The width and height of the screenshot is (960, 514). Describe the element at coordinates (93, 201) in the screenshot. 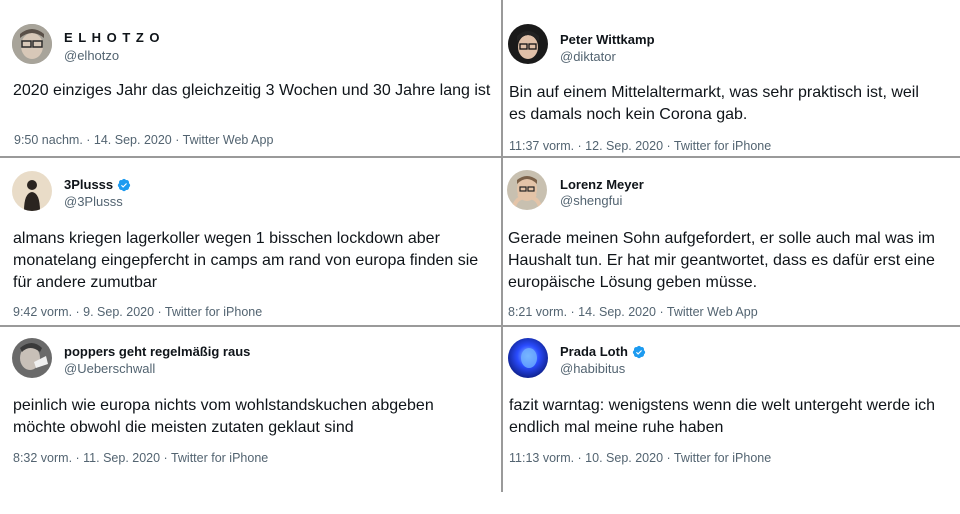

I see `tweet-author-handle: @3Plusss` at that location.